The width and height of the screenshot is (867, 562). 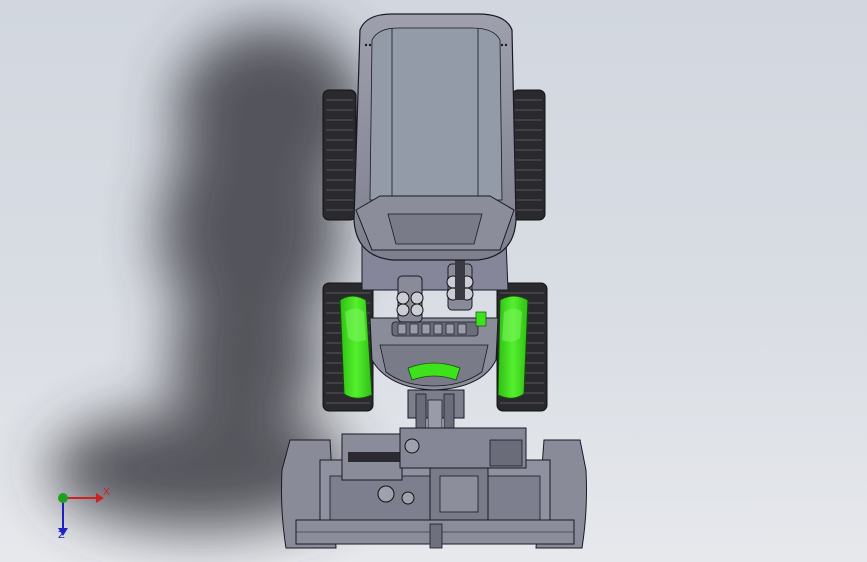 I want to click on chassis-body, so click(x=435, y=315).